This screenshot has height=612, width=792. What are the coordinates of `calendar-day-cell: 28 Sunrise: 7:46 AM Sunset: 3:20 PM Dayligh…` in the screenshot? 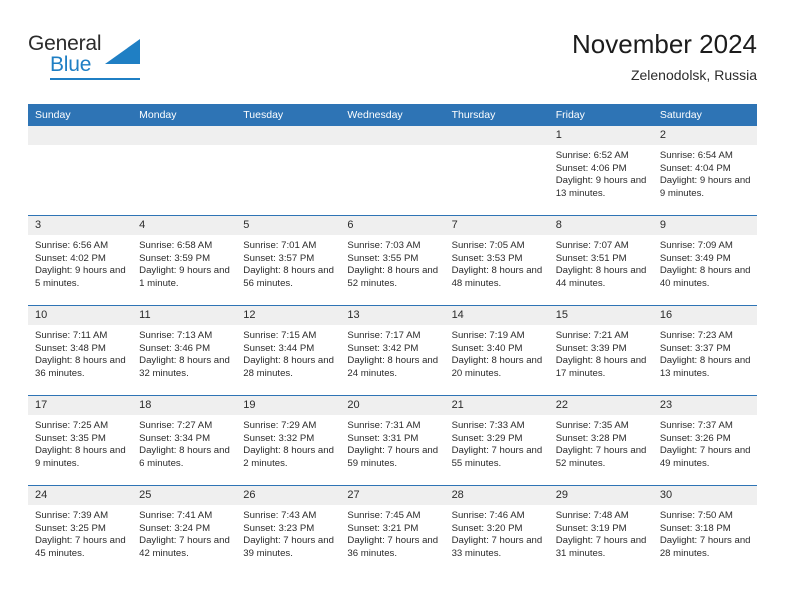 It's located at (496, 531).